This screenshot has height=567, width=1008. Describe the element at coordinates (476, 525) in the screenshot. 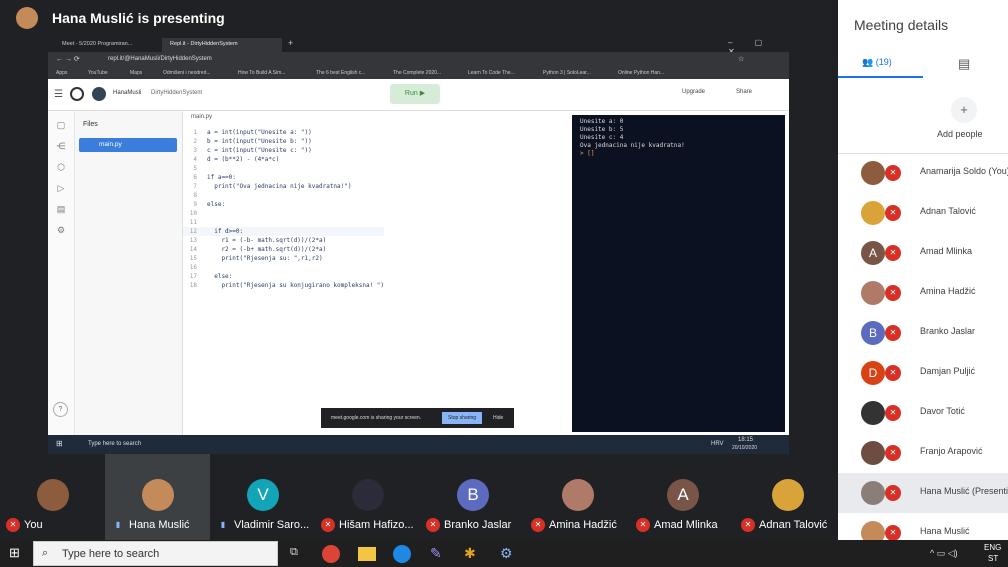

I see `participant-name: ✕ Branko Jaslar` at that location.